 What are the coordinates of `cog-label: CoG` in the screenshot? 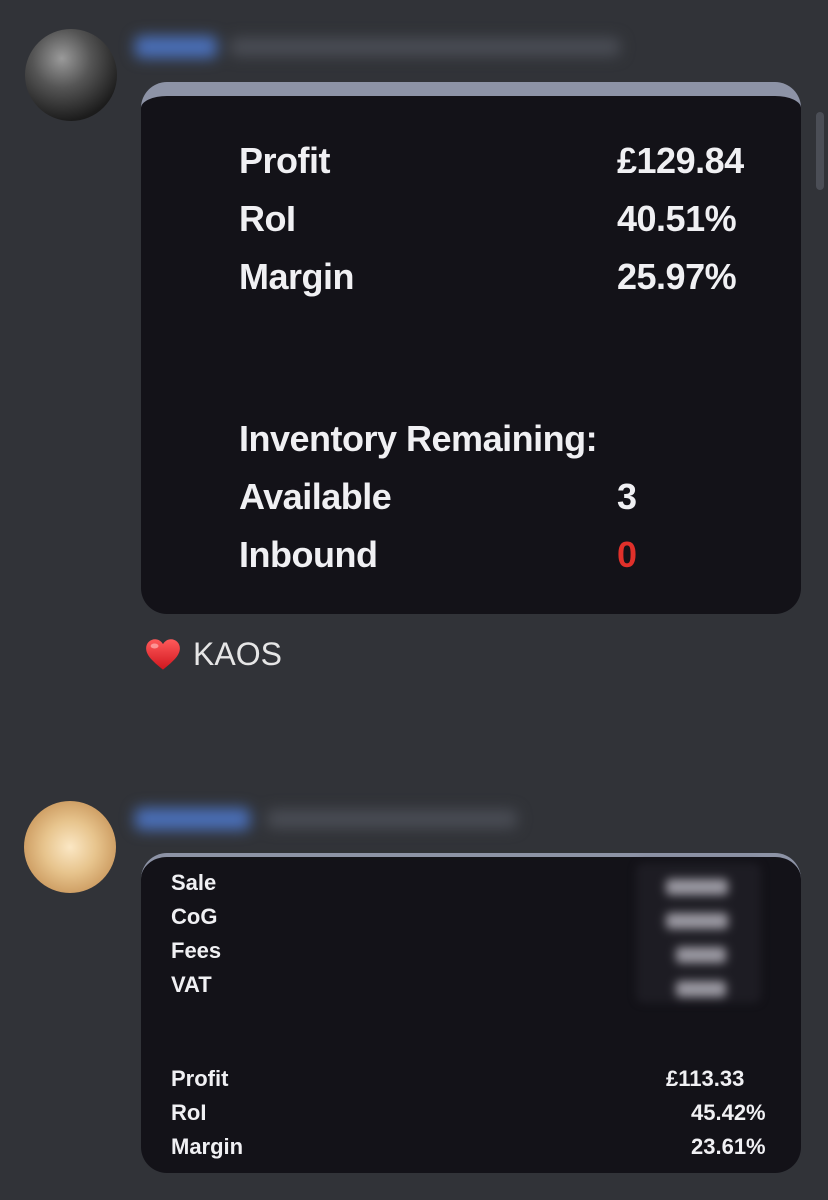 It's located at (194, 916).